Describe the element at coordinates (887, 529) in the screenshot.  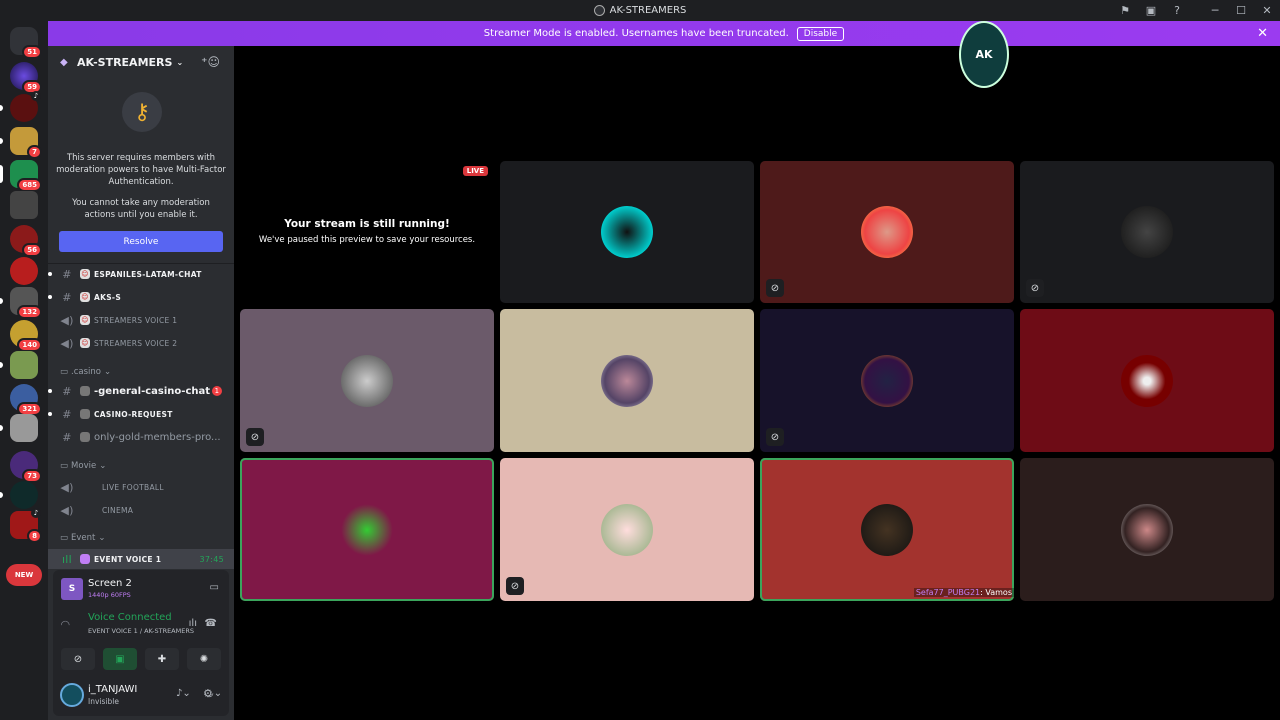
I see `participant-tile: Sefa77_PUBG21: Vamos` at that location.